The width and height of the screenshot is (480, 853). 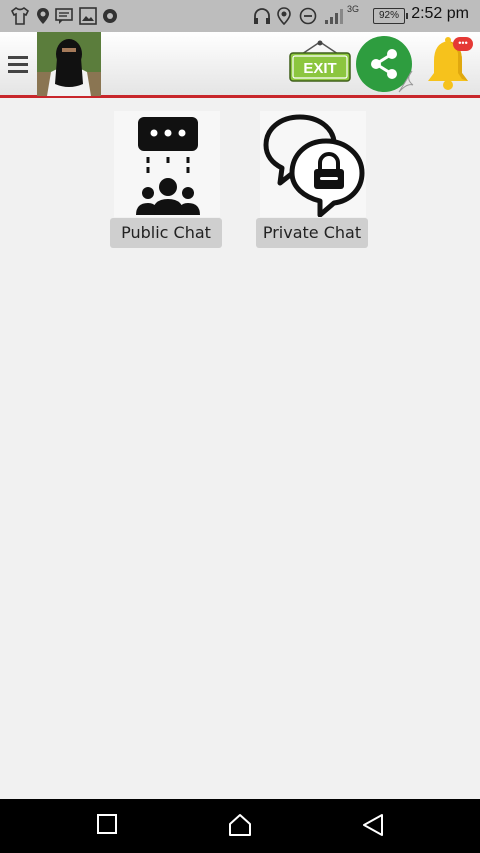 What do you see at coordinates (110, 16) in the screenshot?
I see `sync-icon` at bounding box center [110, 16].